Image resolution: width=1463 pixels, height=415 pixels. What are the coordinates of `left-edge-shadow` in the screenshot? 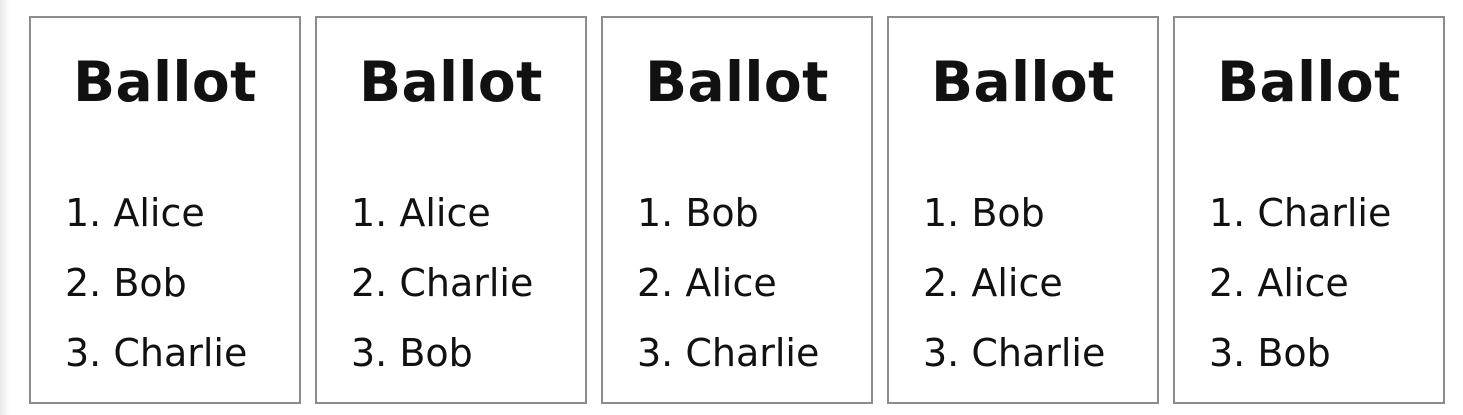 It's located at (5, 207).